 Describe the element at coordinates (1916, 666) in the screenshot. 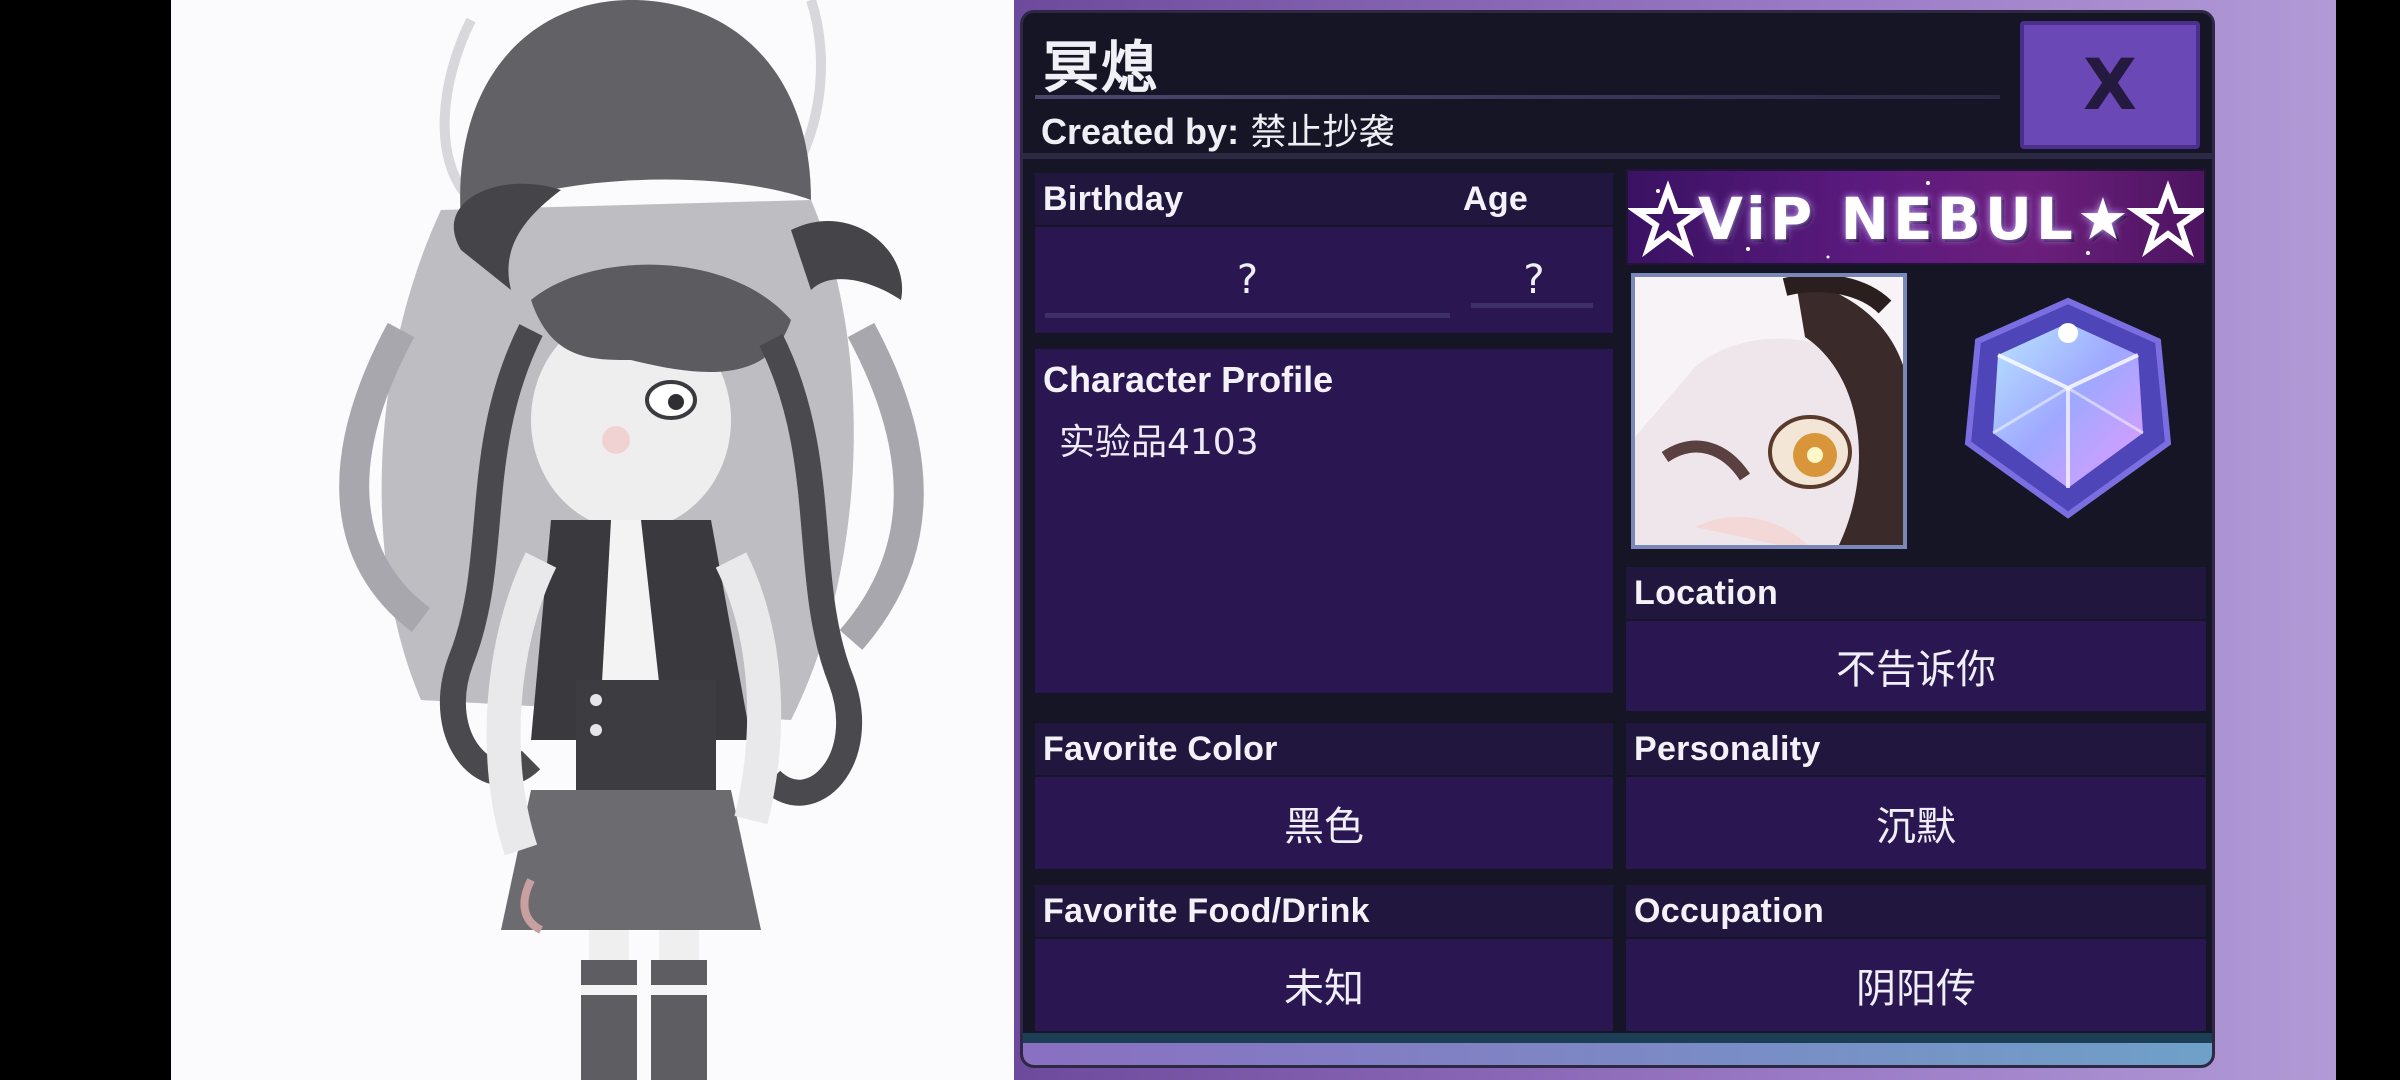

I see `location-value: 不告诉你` at that location.